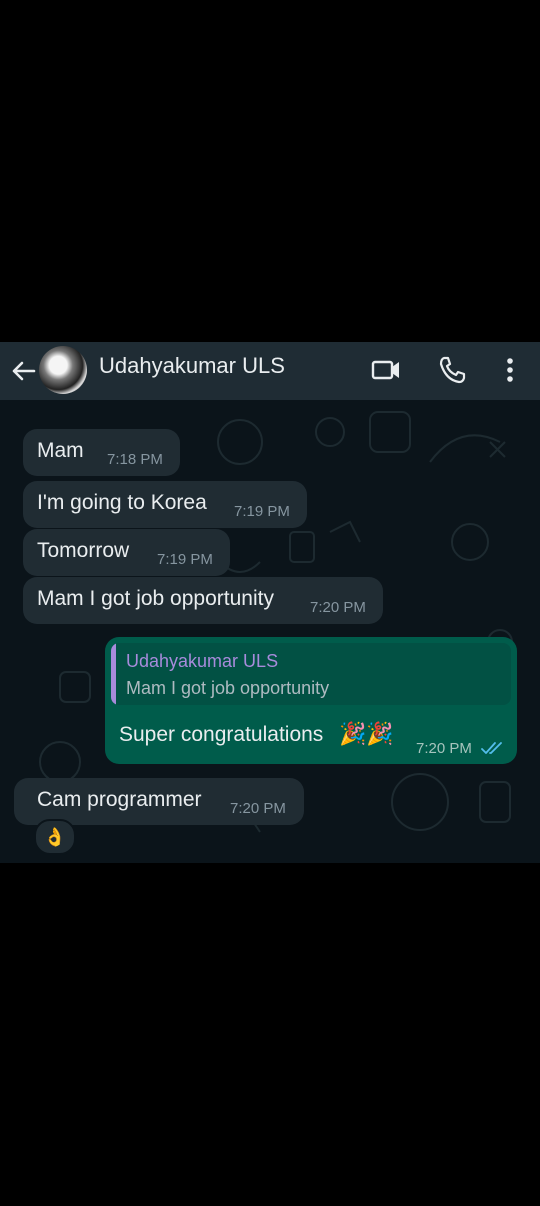  I want to click on message-incoming: Mam I got job opportunity 7:20 PM, so click(203, 600).